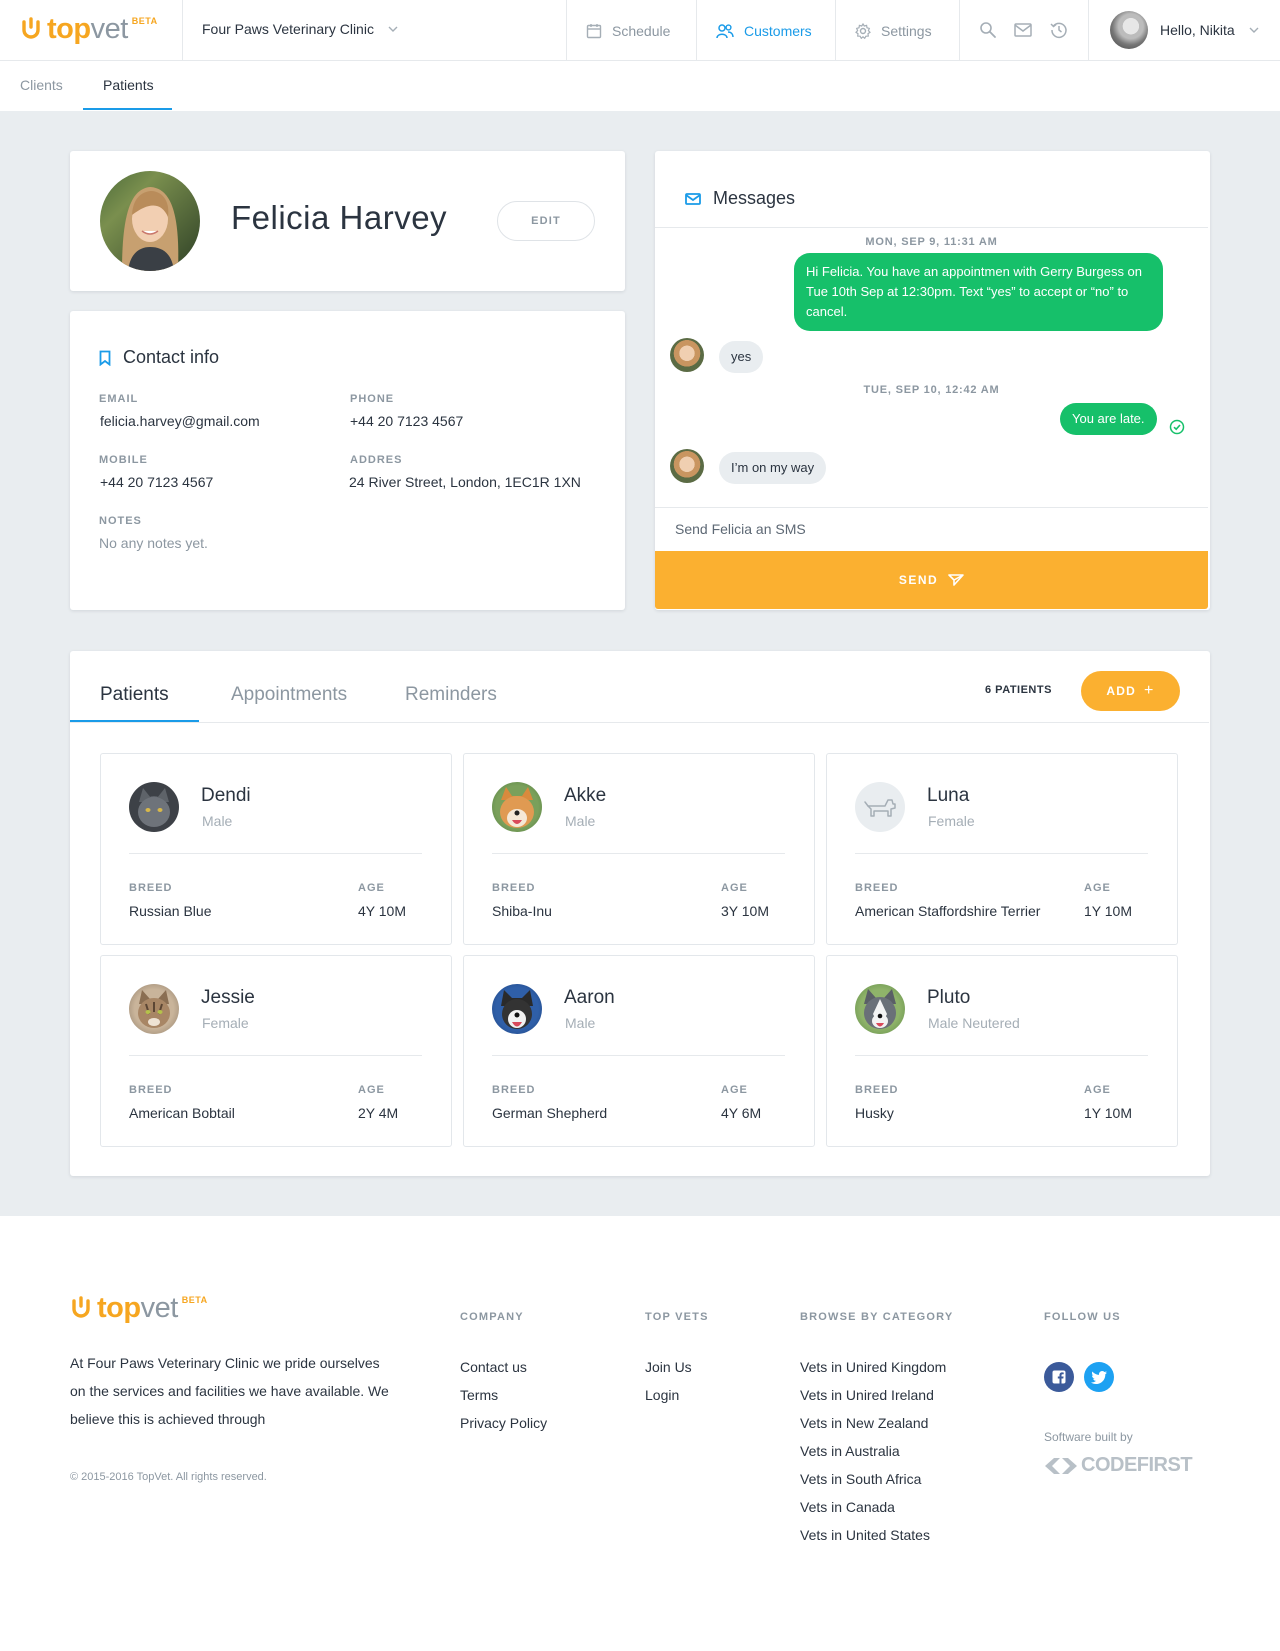 Image resolution: width=1280 pixels, height=1651 pixels. Describe the element at coordinates (741, 357) in the screenshot. I see `incoming-message: yes` at that location.